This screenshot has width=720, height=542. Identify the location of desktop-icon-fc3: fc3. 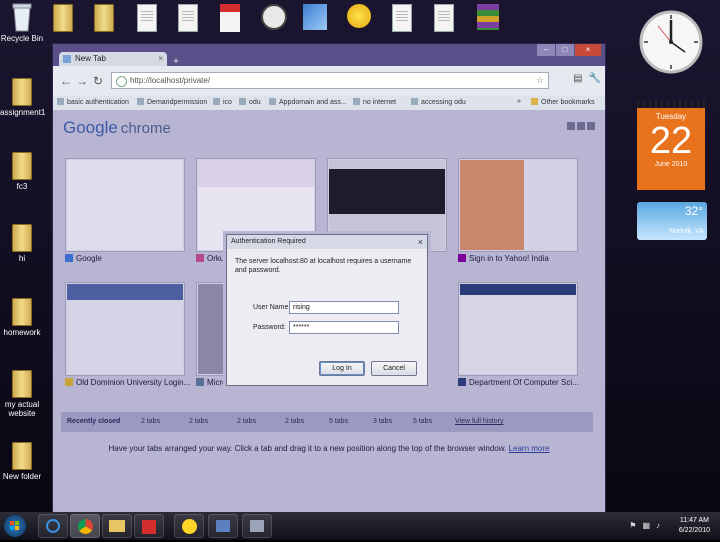
(22, 171).